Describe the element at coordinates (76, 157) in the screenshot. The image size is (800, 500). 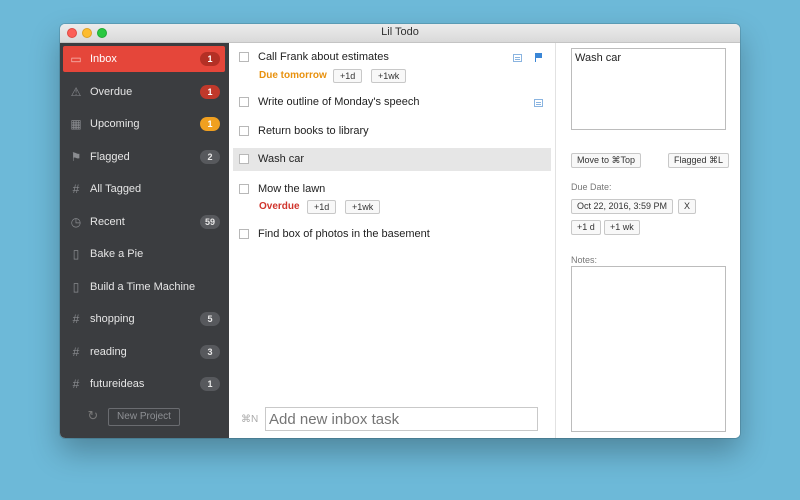
I see `flag-icon: ⚑` at that location.